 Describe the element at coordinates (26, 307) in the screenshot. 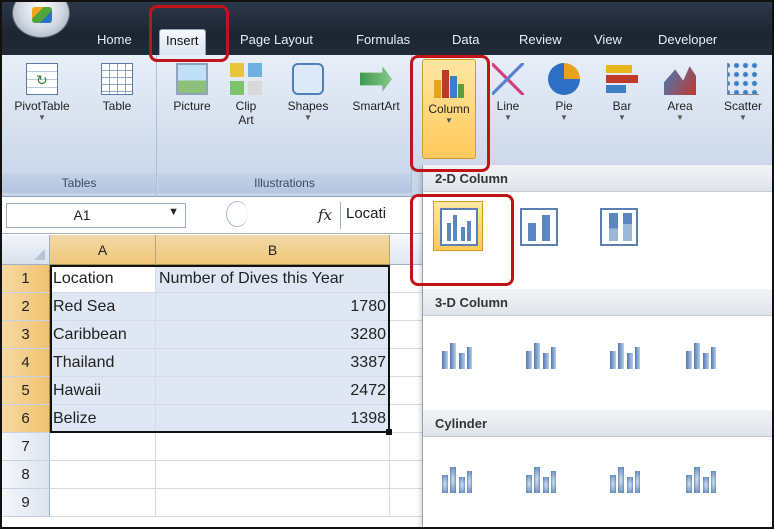

I see `row-header: 2` at that location.